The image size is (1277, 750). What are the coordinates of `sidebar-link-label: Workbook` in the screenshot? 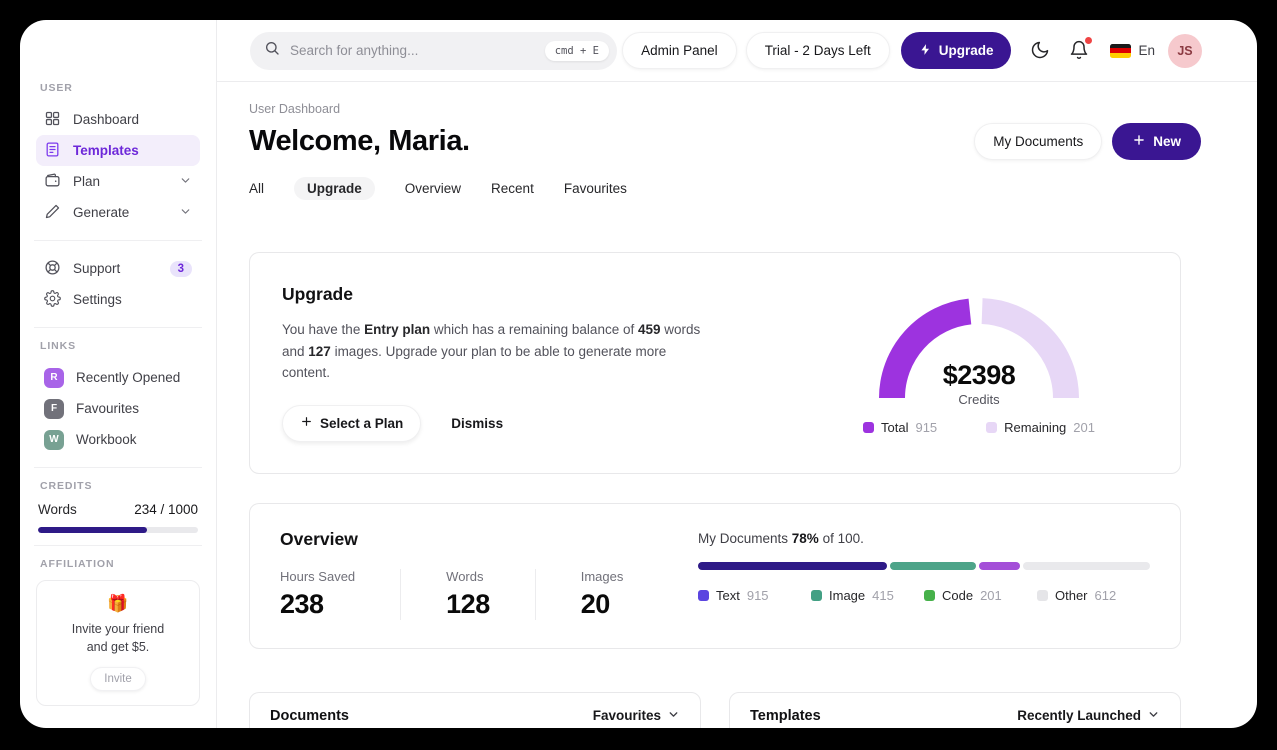 It's located at (106, 439).